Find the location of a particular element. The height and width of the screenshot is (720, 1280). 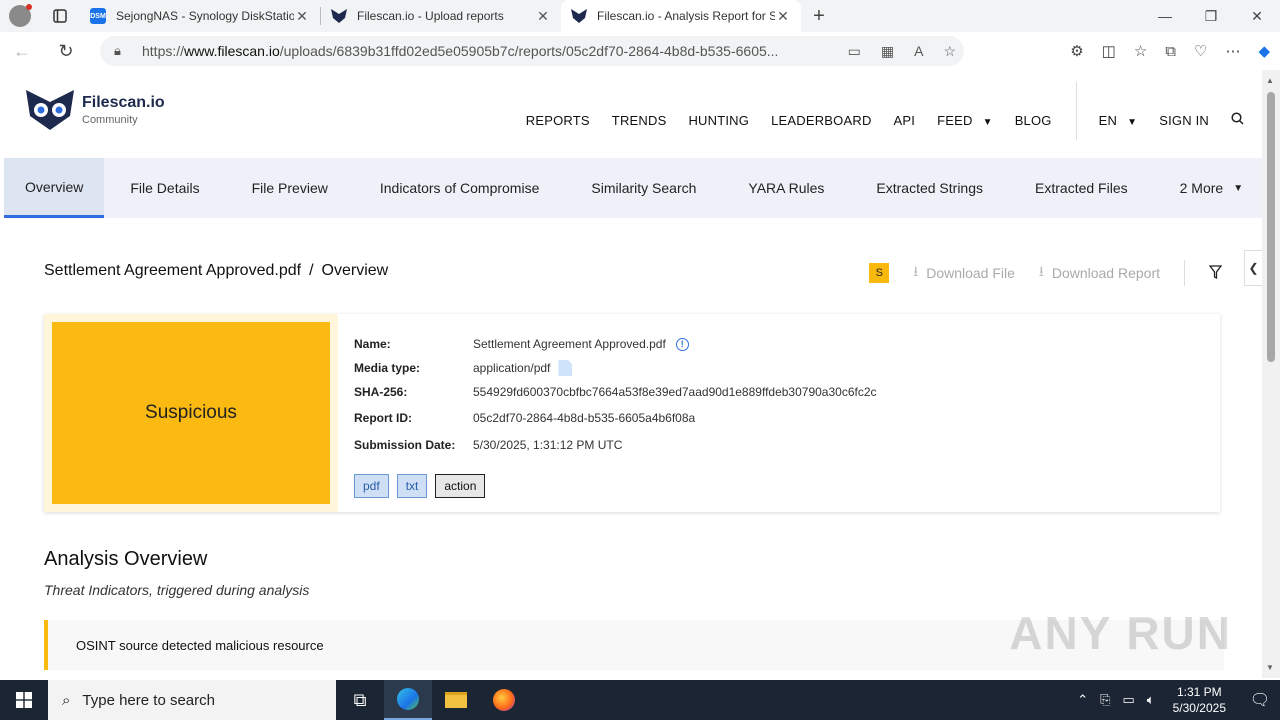

tab-extracted-files: Extracted Files is located at coordinates (1081, 188).